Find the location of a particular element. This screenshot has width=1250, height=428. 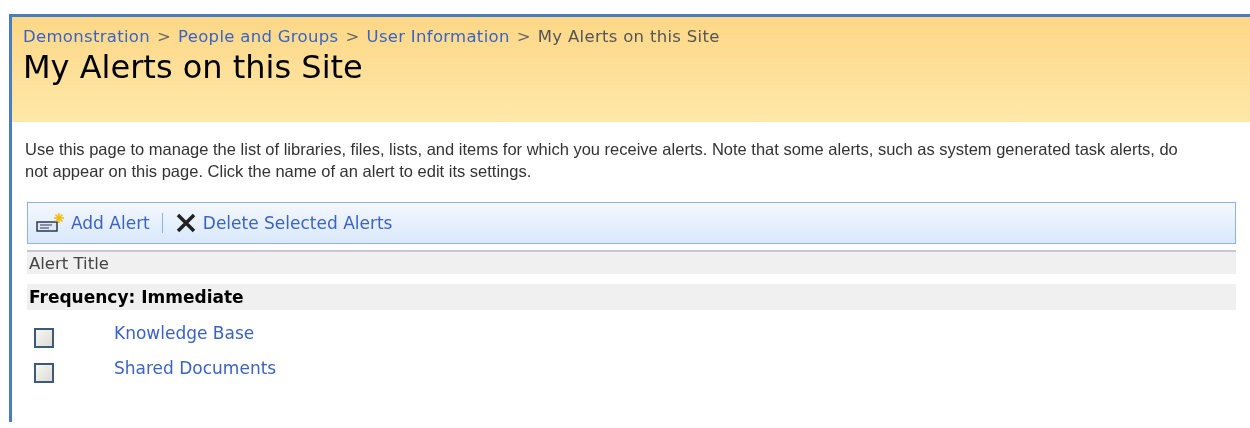

page-title: My Alerts on this Site is located at coordinates (193, 67).